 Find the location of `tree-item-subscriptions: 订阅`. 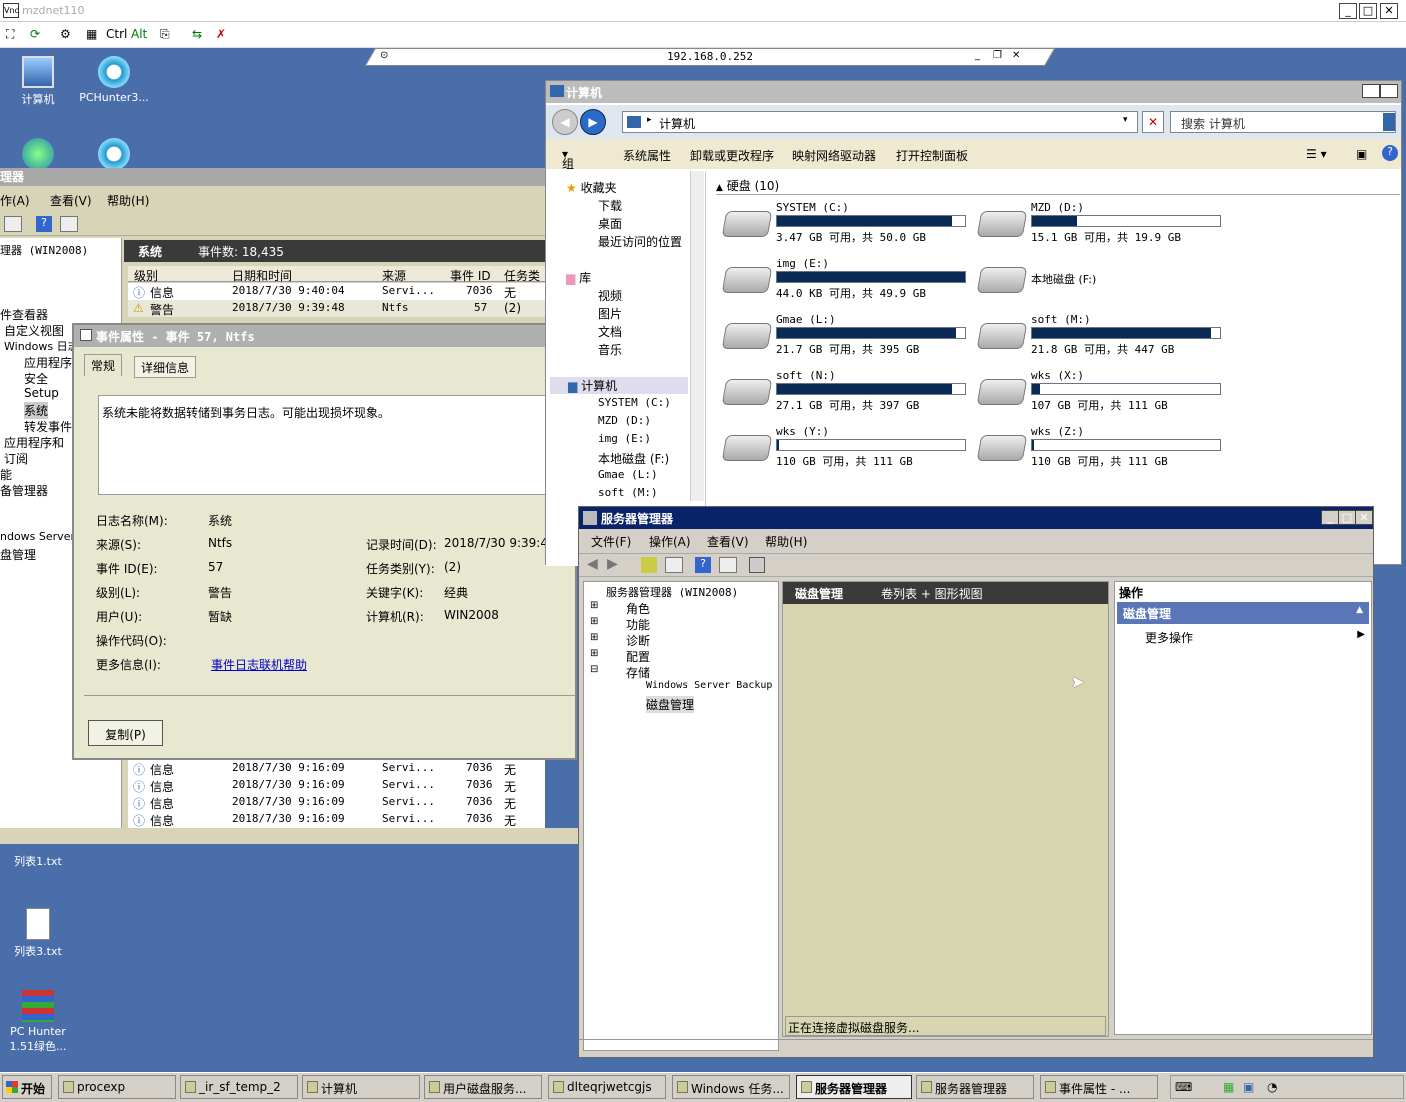

tree-item-subscriptions: 订阅 is located at coordinates (16, 458).